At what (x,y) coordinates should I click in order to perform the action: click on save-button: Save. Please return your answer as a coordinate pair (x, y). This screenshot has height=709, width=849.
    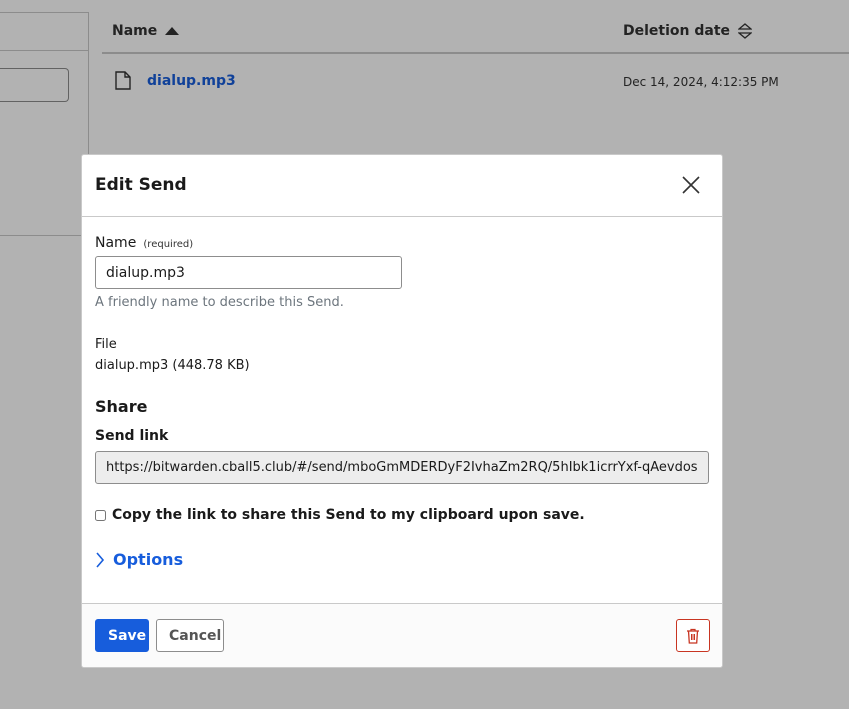
    Looking at the image, I should click on (122, 635).